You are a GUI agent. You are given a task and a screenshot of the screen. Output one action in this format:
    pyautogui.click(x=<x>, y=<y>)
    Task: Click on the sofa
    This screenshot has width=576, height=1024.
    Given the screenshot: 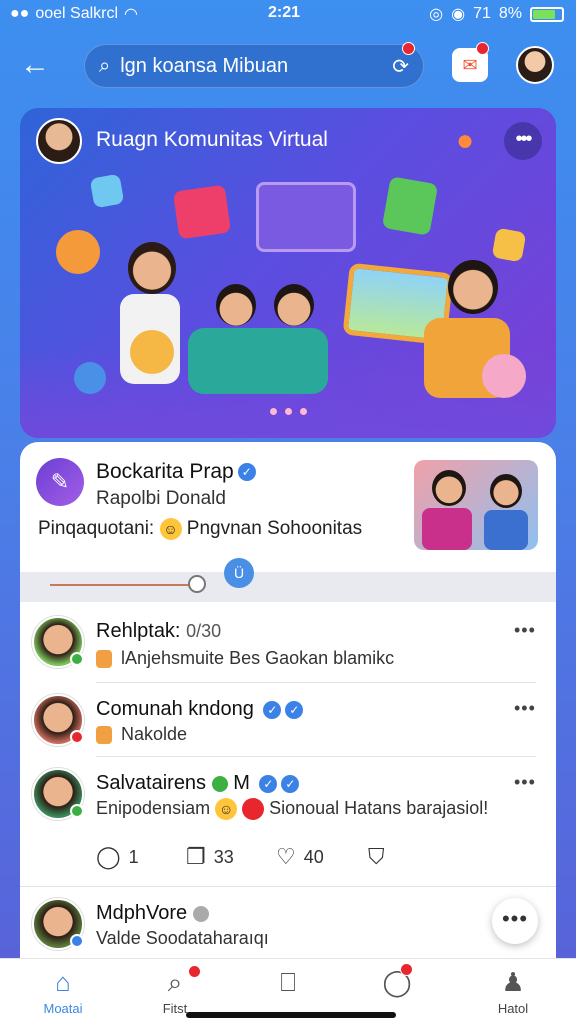 What is the action you would take?
    pyautogui.click(x=258, y=361)
    